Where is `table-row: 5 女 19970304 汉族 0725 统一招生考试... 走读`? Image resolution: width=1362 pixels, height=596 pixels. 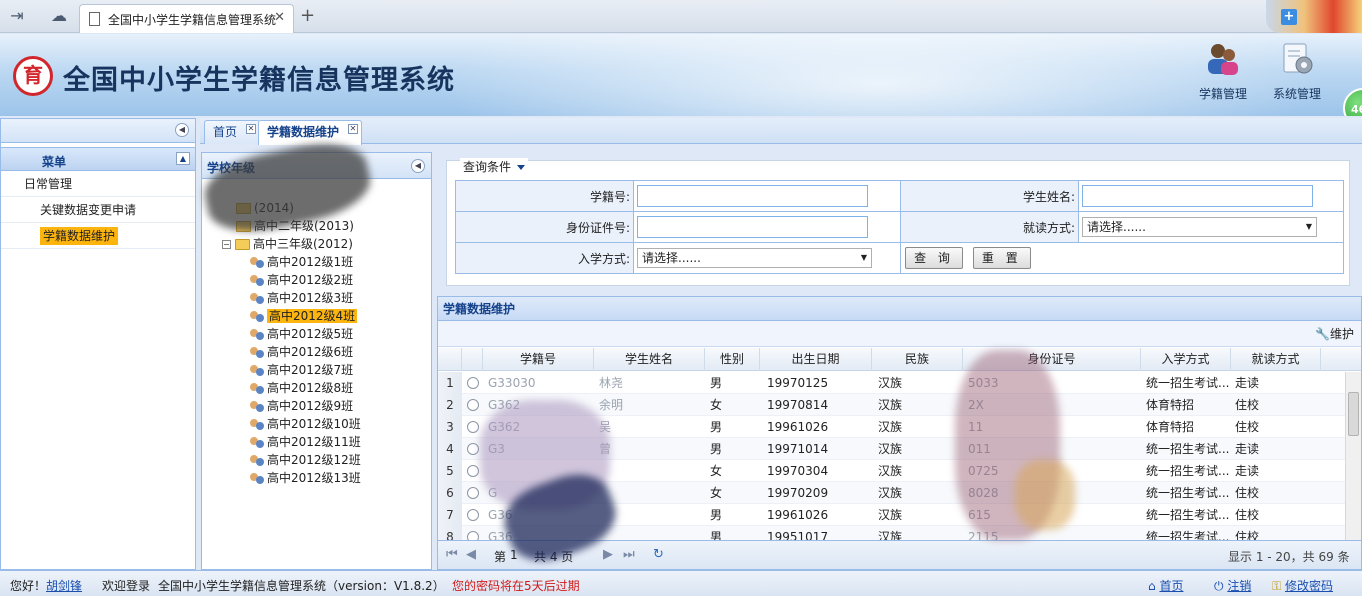
table-row: 5 女 19970304 汉族 0725 统一招生考试... 走读 is located at coordinates (891, 471).